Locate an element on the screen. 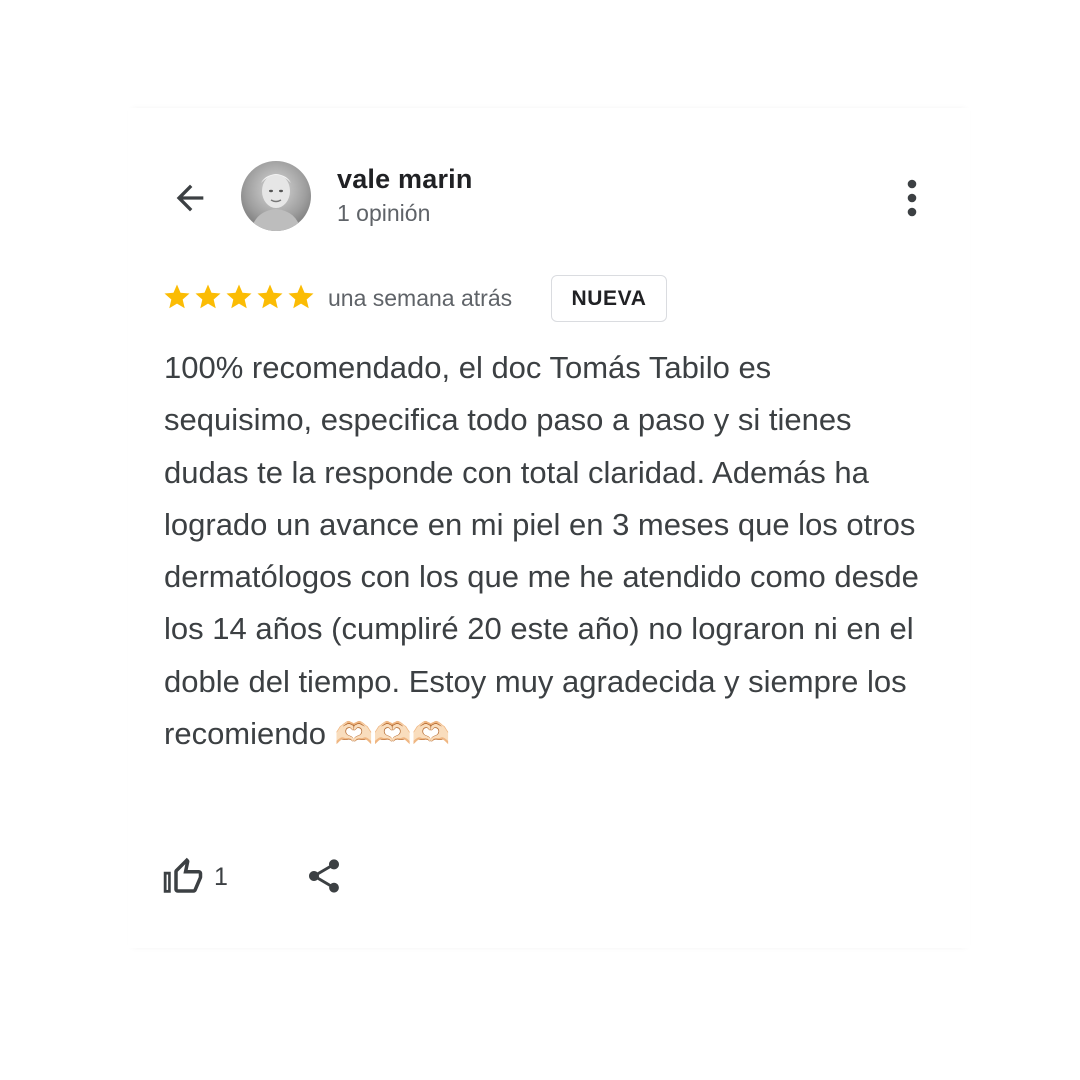 This screenshot has width=1080, height=1080. share-icon is located at coordinates (324, 876).